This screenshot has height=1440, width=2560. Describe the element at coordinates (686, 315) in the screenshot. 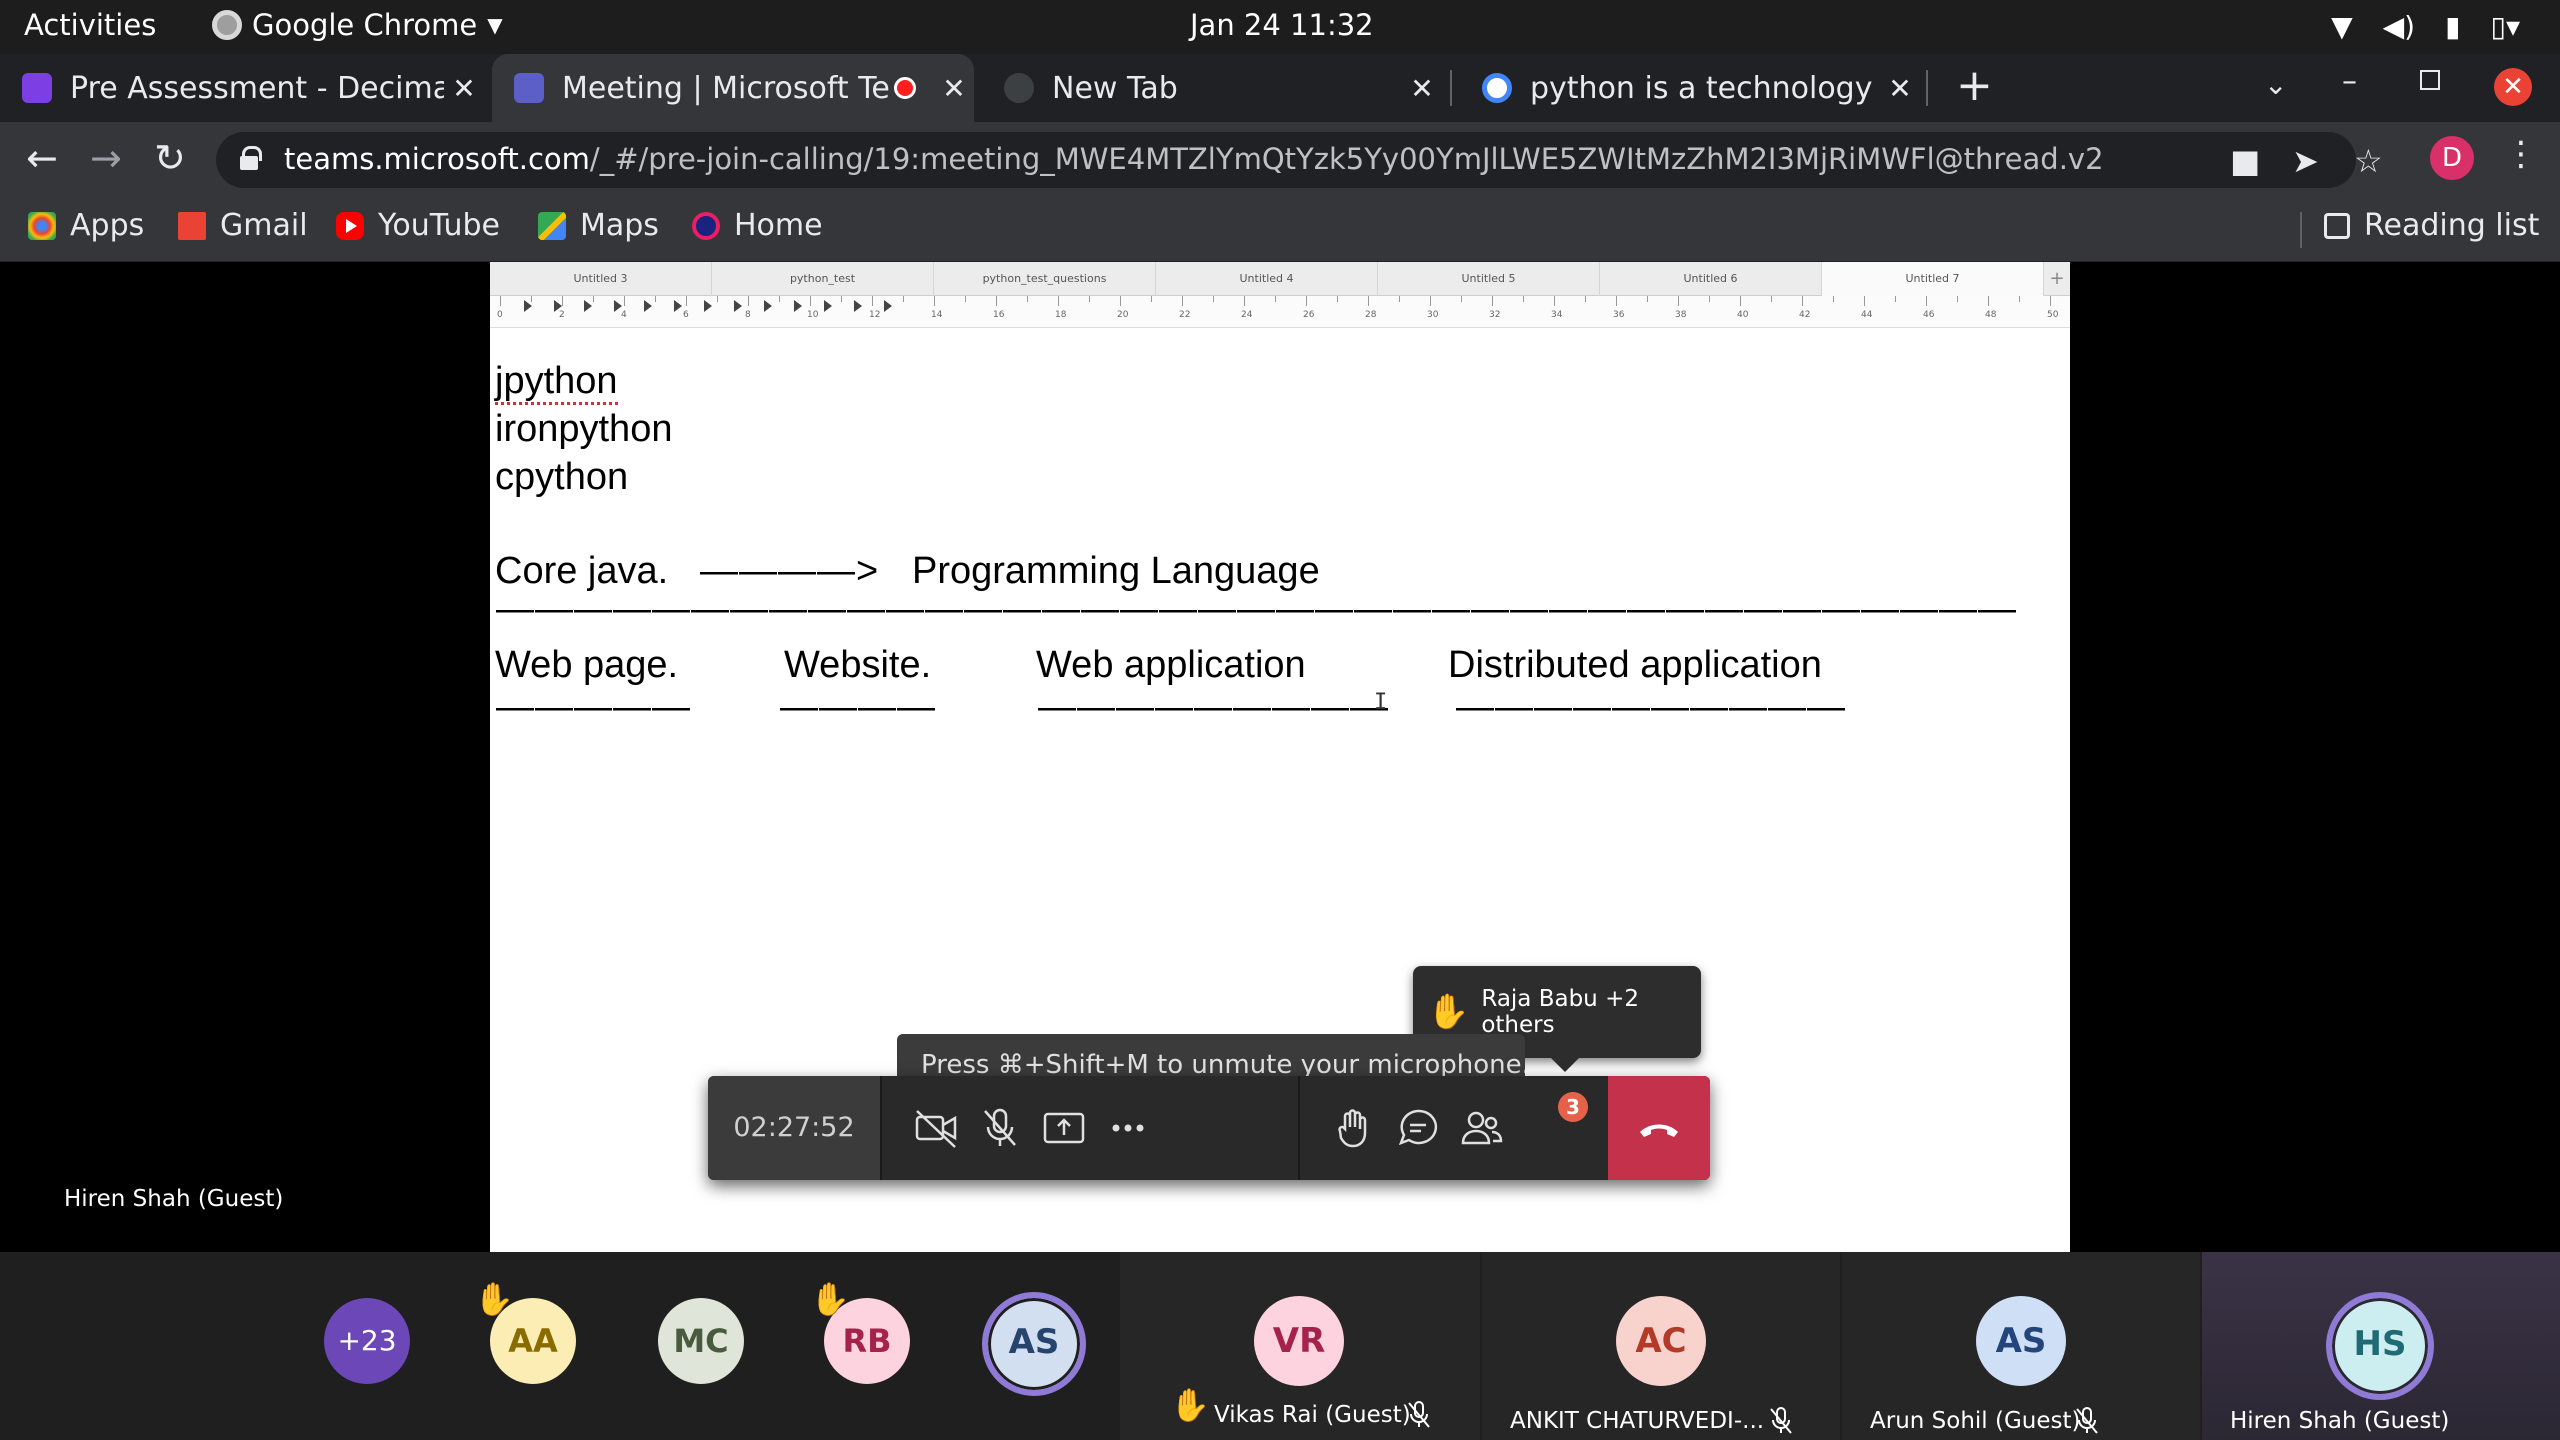

I see `ruler-number: 6` at that location.